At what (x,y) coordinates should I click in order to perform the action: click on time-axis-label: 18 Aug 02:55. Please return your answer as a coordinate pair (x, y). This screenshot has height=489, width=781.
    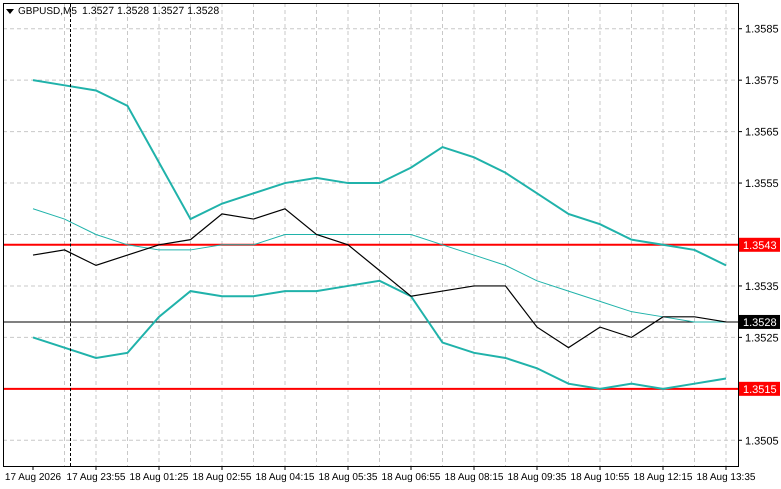
    Looking at the image, I should click on (222, 477).